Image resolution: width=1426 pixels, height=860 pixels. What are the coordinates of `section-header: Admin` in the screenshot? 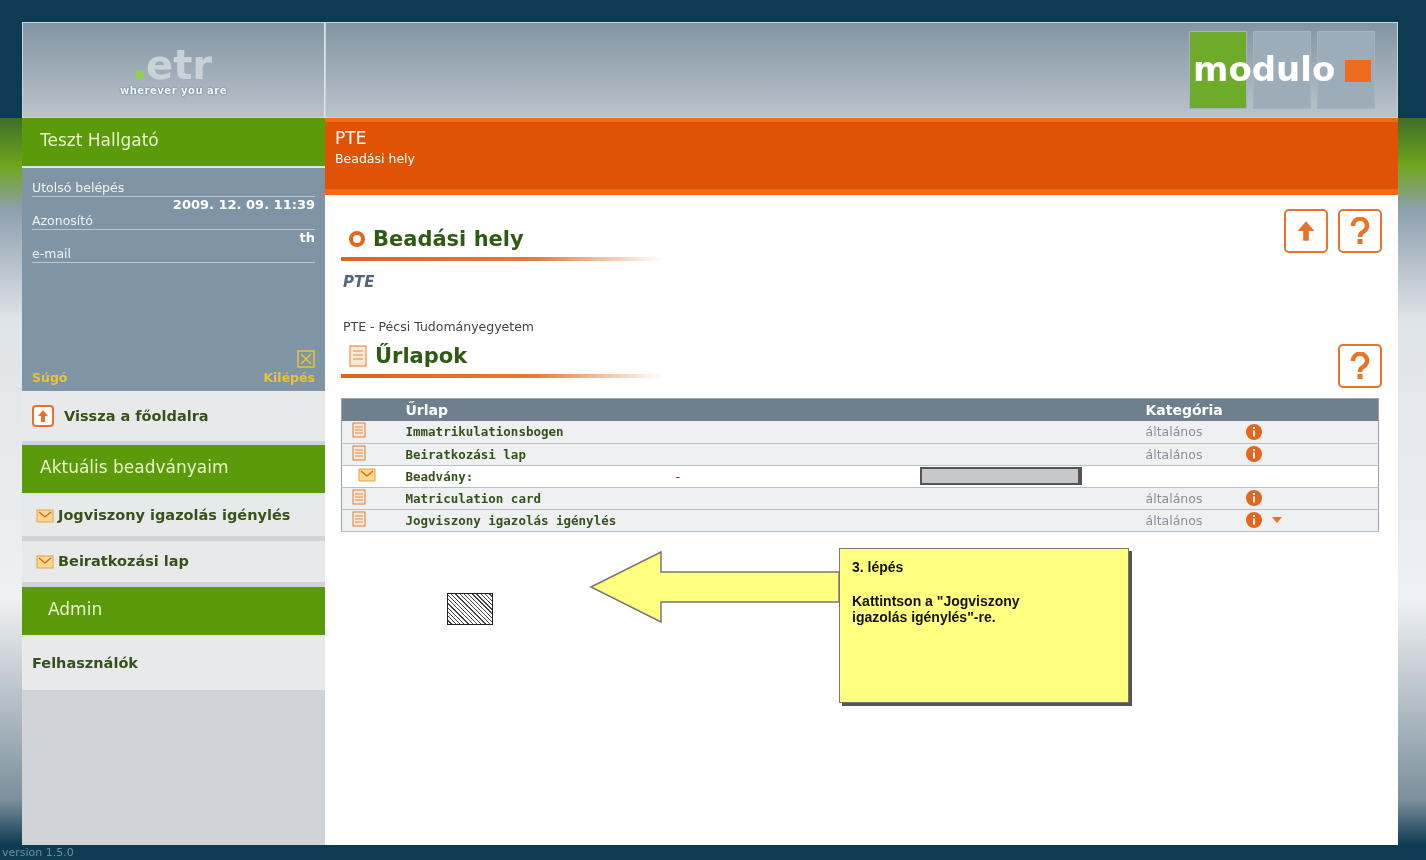 It's located at (173, 612).